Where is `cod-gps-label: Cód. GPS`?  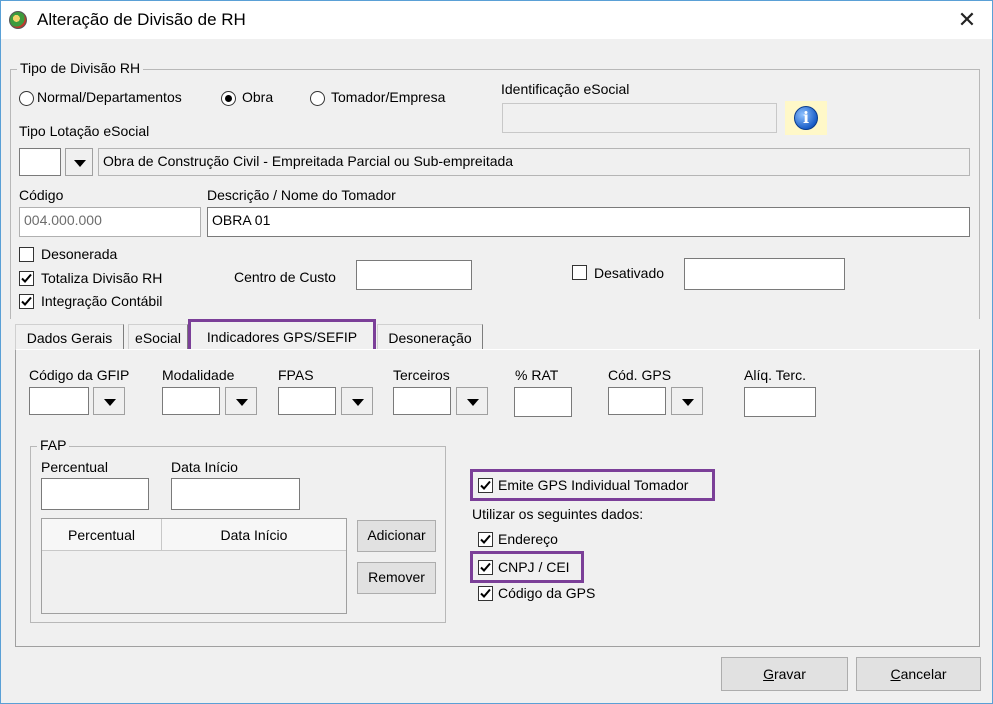
cod-gps-label: Cód. GPS is located at coordinates (640, 375).